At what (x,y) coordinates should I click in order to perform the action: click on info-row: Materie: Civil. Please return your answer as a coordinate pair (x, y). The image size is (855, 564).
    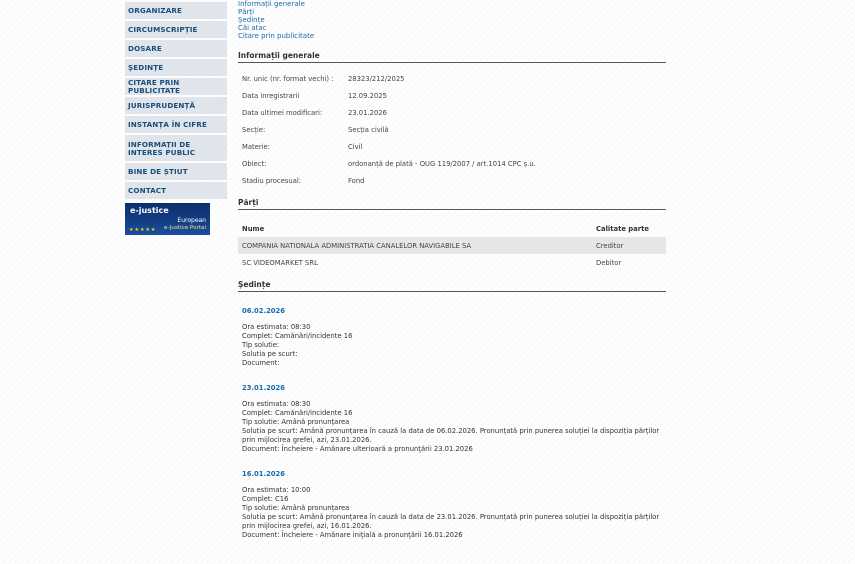
    Looking at the image, I should click on (452, 146).